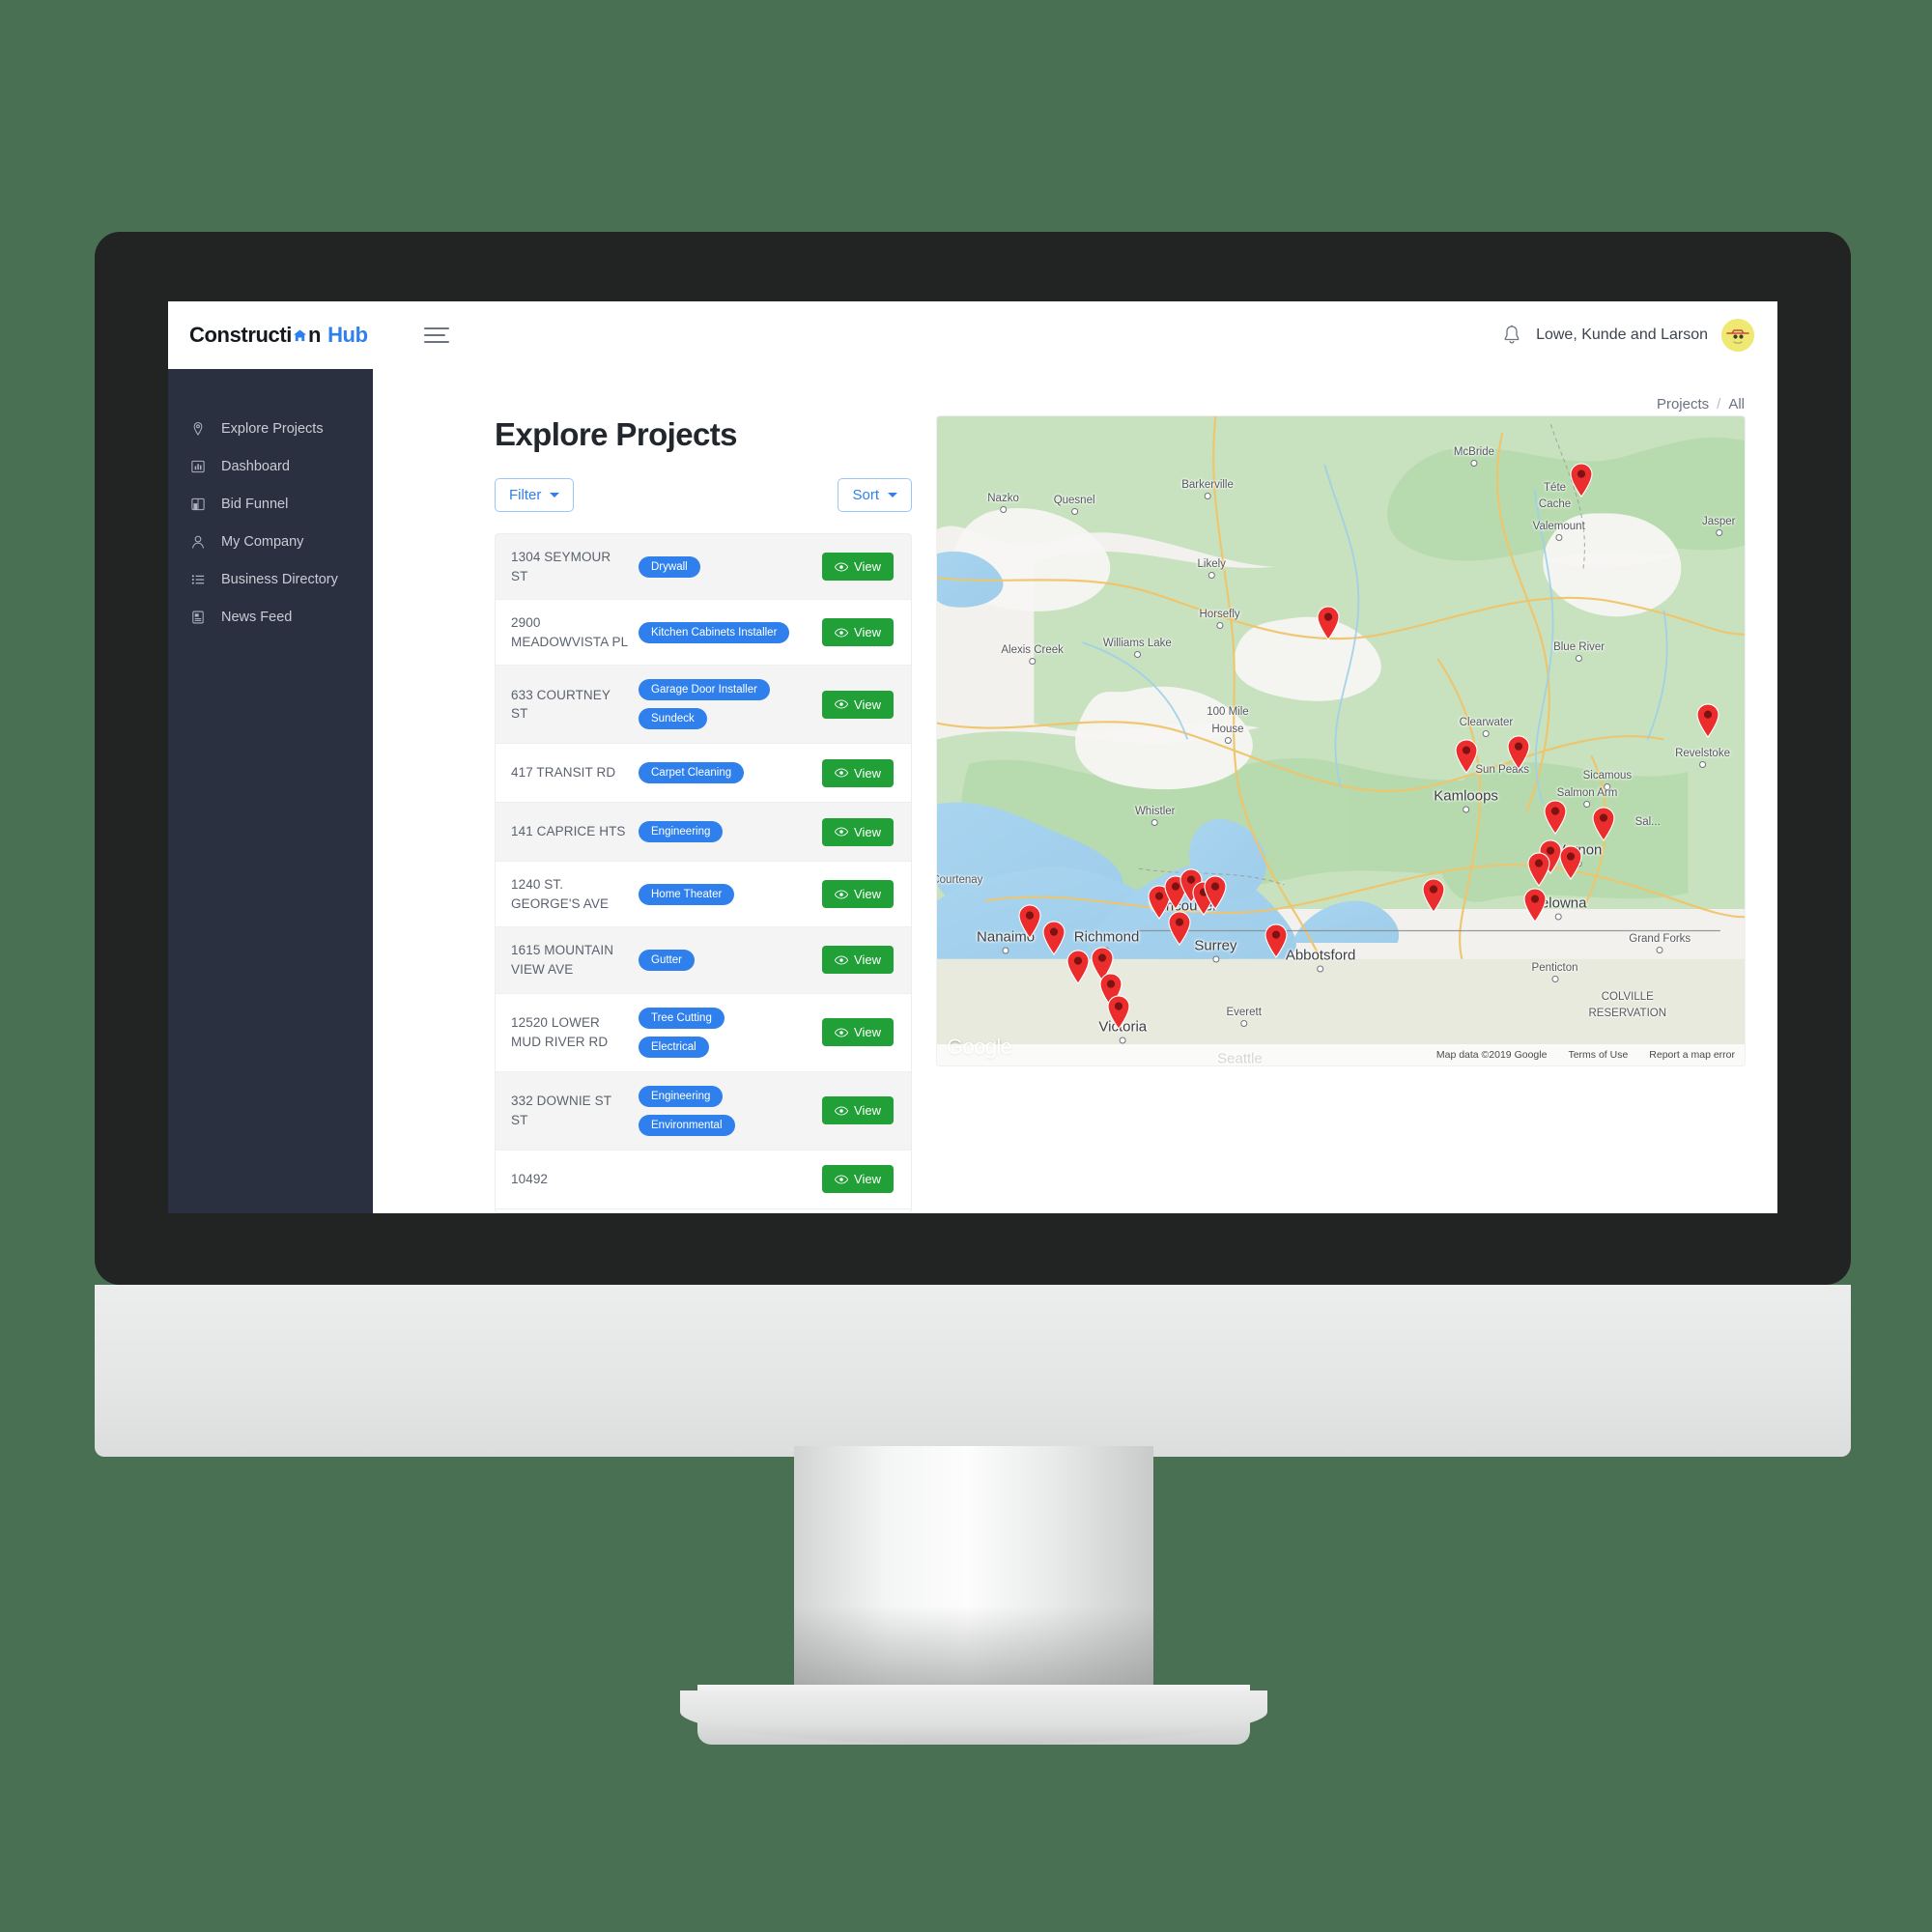  Describe the element at coordinates (681, 1018) in the screenshot. I see `project-tag: Tree Cutting` at that location.